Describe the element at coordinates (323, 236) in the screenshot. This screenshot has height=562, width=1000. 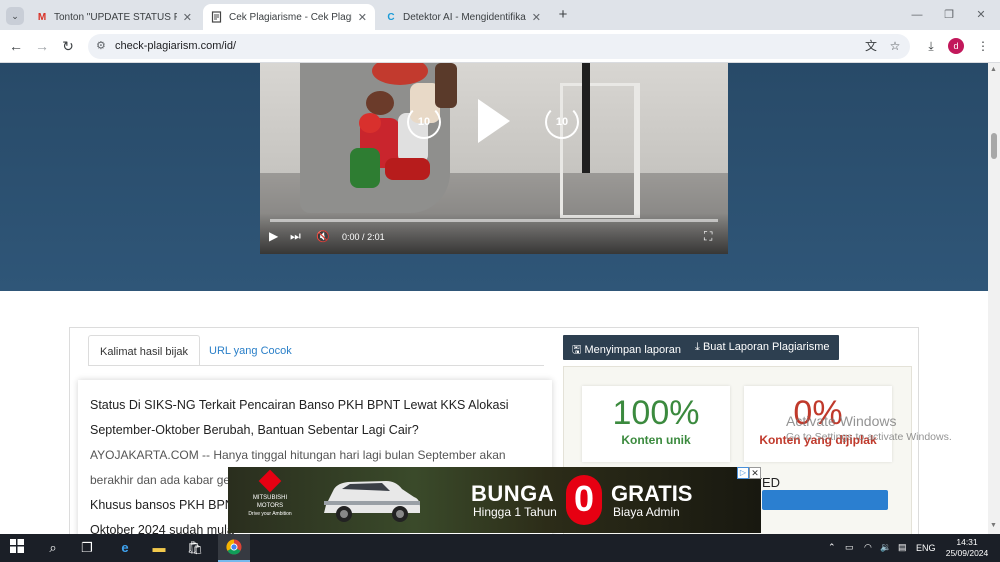
I see `mute-icon: 🔇` at that location.